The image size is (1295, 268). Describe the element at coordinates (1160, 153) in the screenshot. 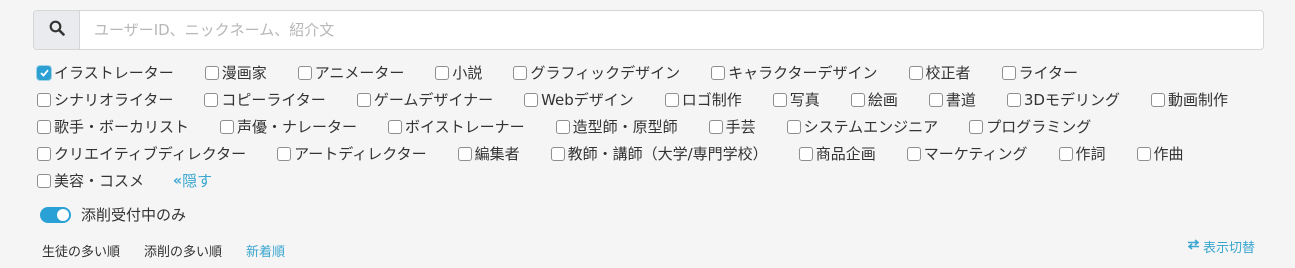

I see `category-checkbox-item: 作曲` at that location.